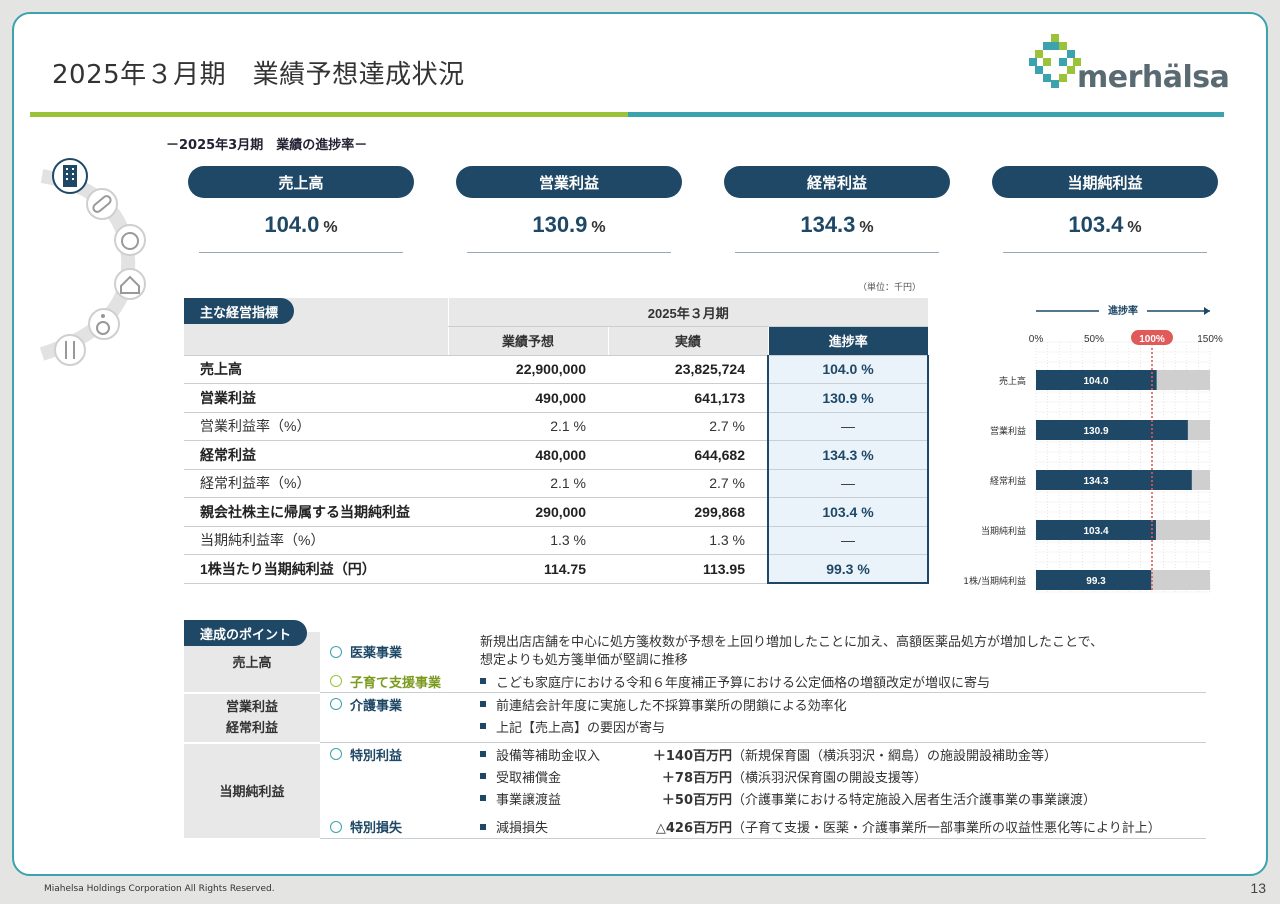 This screenshot has height=904, width=1280. What do you see at coordinates (994, 581) in the screenshot?
I see `category-label: 1株/当期純利益` at bounding box center [994, 581].